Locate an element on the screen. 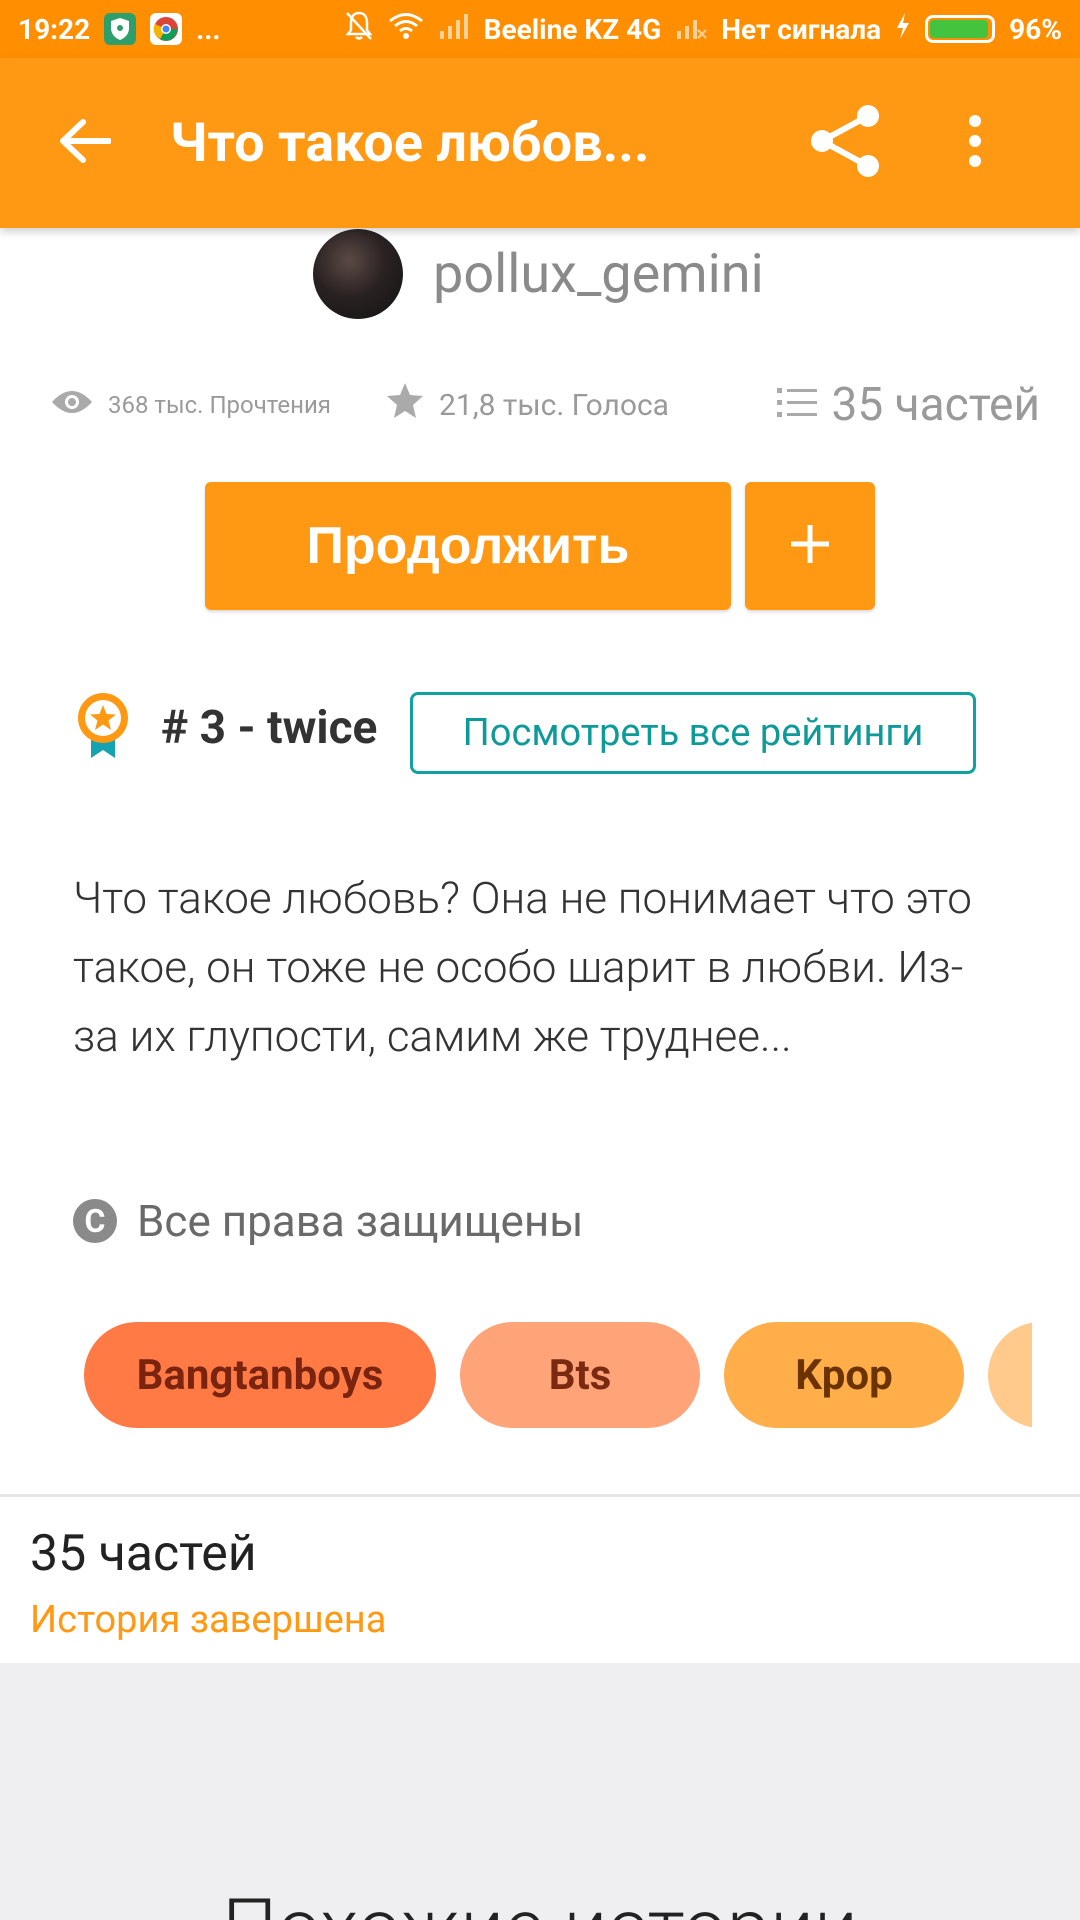 The image size is (1080, 1920). battery-icon is located at coordinates (960, 29).